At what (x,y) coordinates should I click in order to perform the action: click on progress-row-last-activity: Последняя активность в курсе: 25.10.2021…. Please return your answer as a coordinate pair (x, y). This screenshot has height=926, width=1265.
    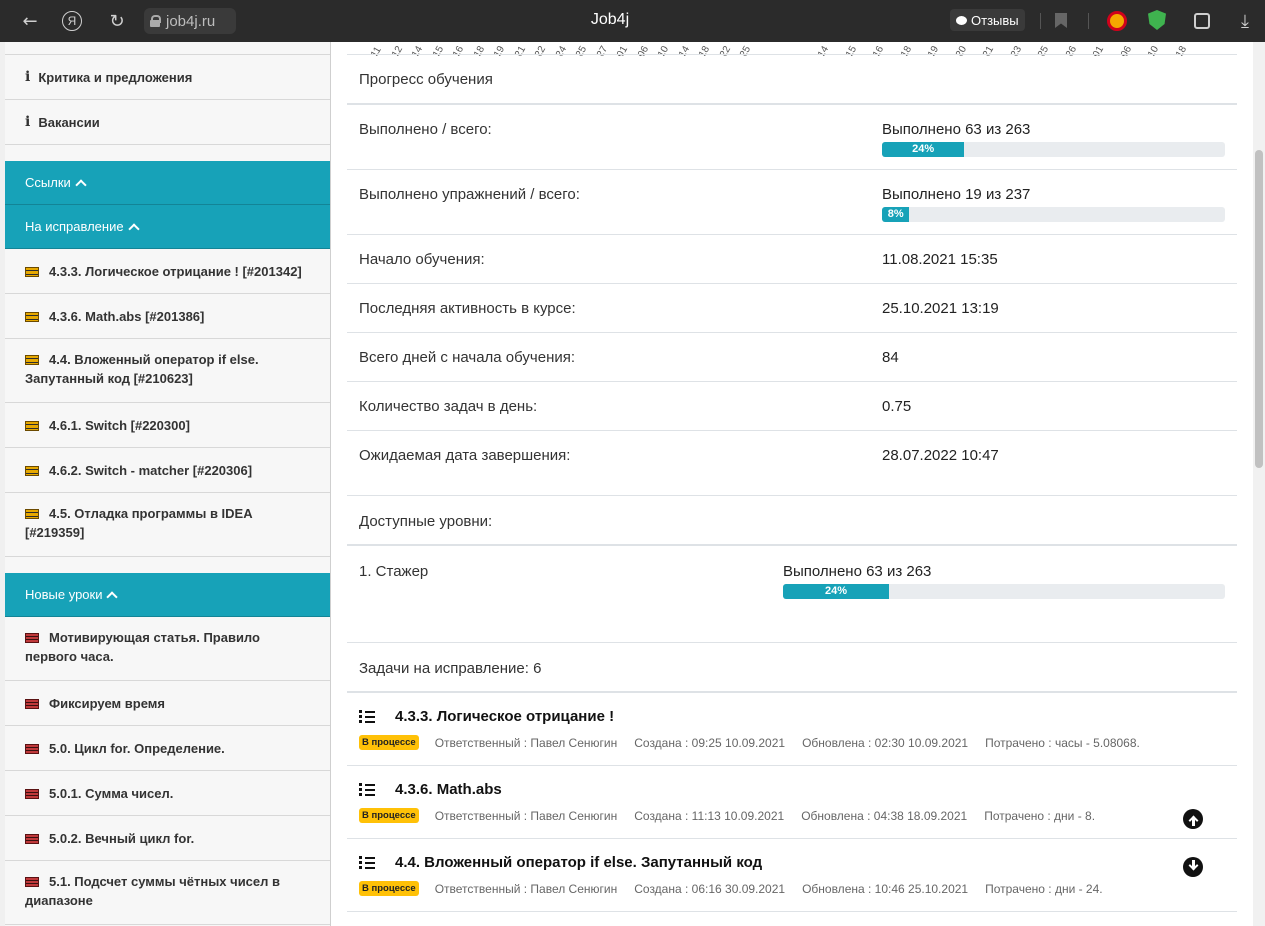
    Looking at the image, I should click on (792, 308).